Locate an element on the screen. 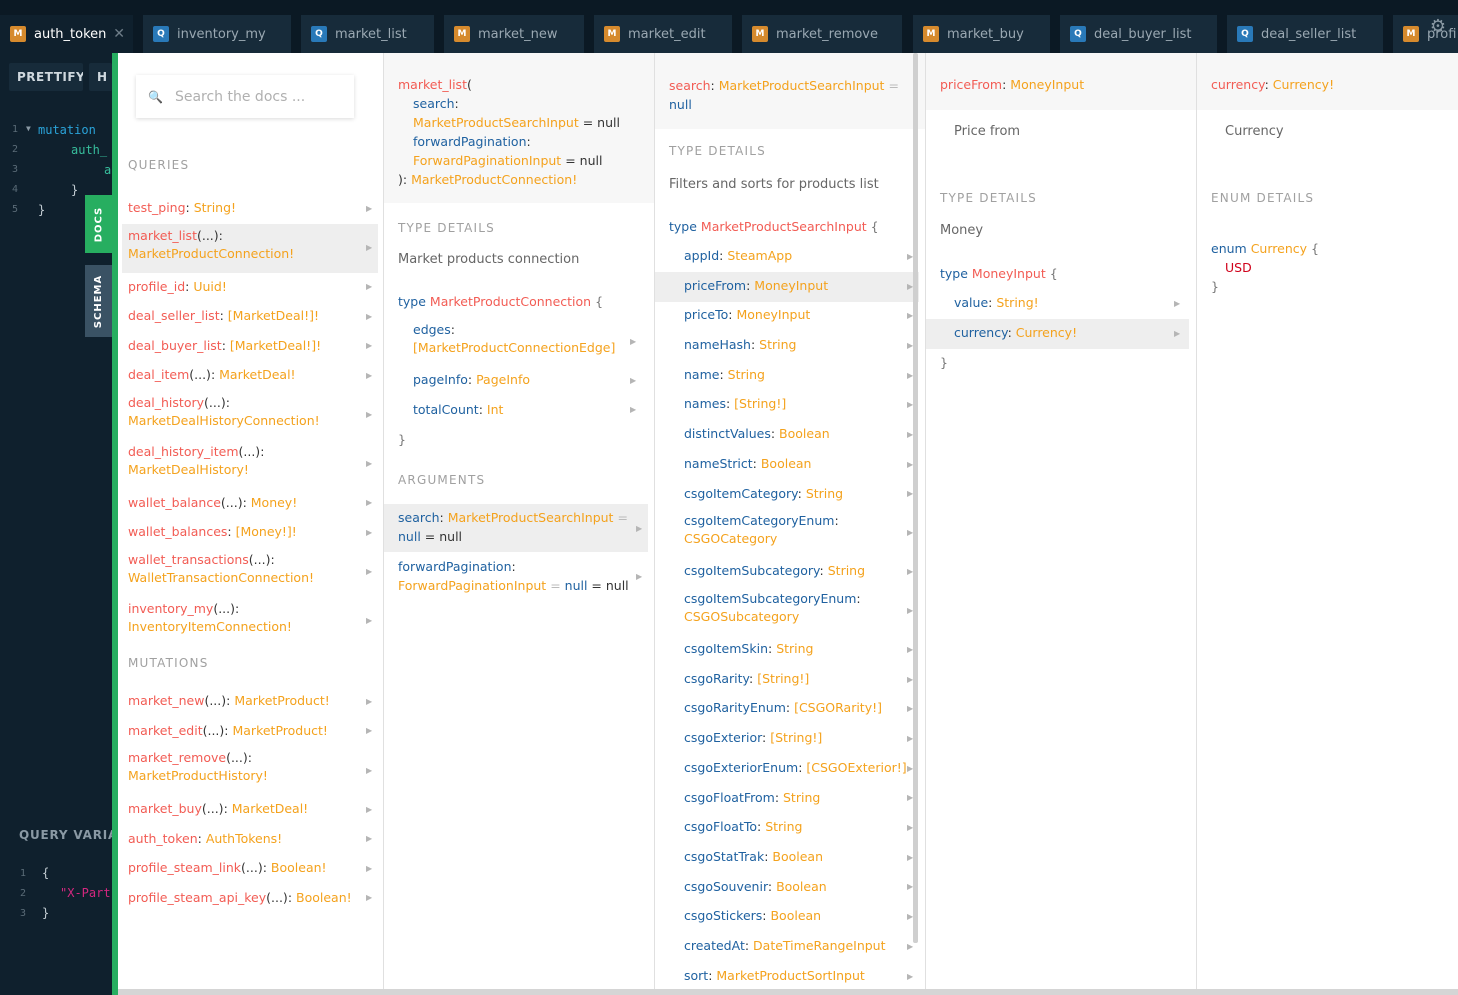 This screenshot has width=1458, height=995. docs-tab: DOCS is located at coordinates (98, 224).